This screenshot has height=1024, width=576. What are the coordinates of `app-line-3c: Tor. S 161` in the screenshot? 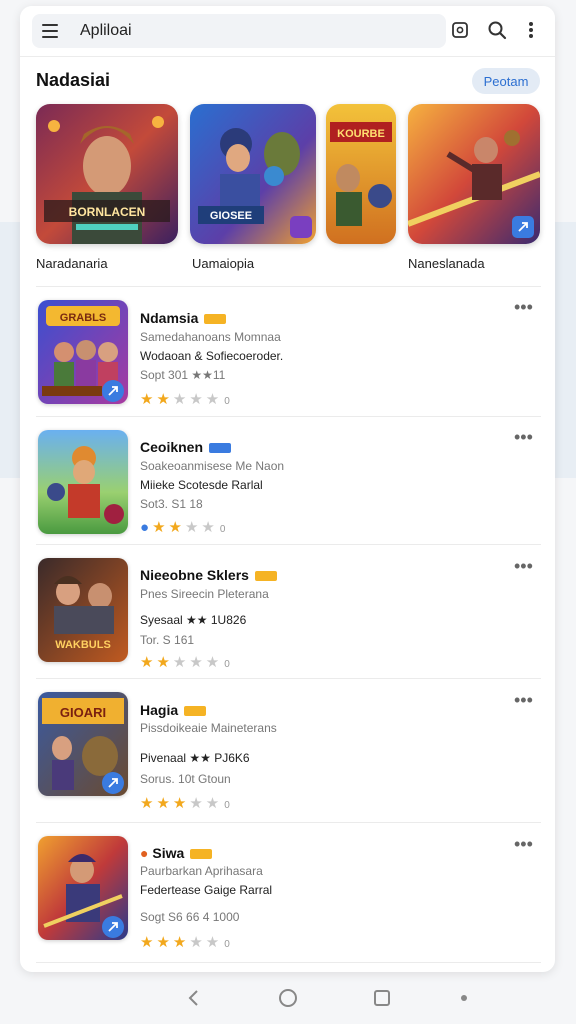 It's located at (167, 640).